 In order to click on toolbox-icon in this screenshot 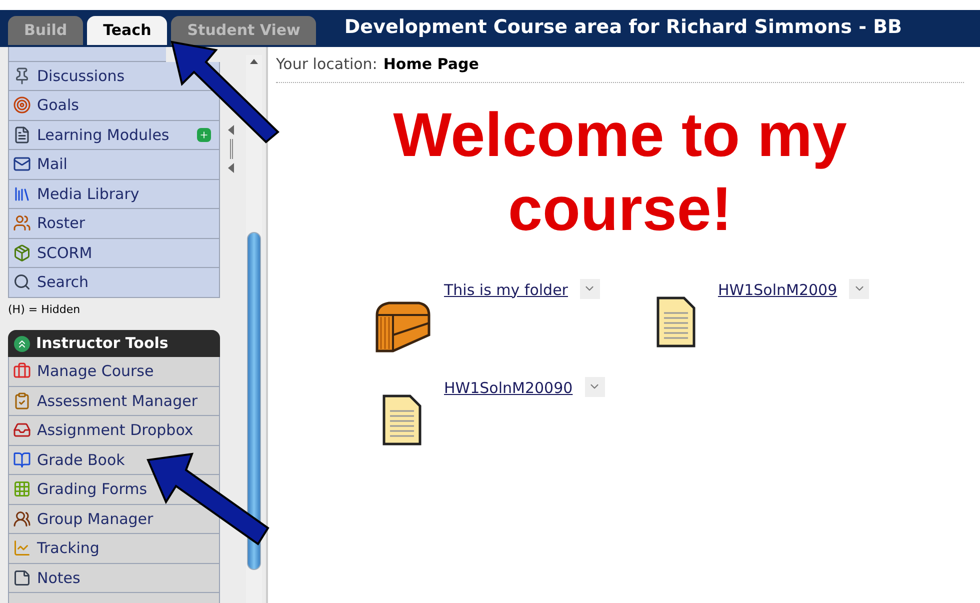, I will do `click(22, 371)`.